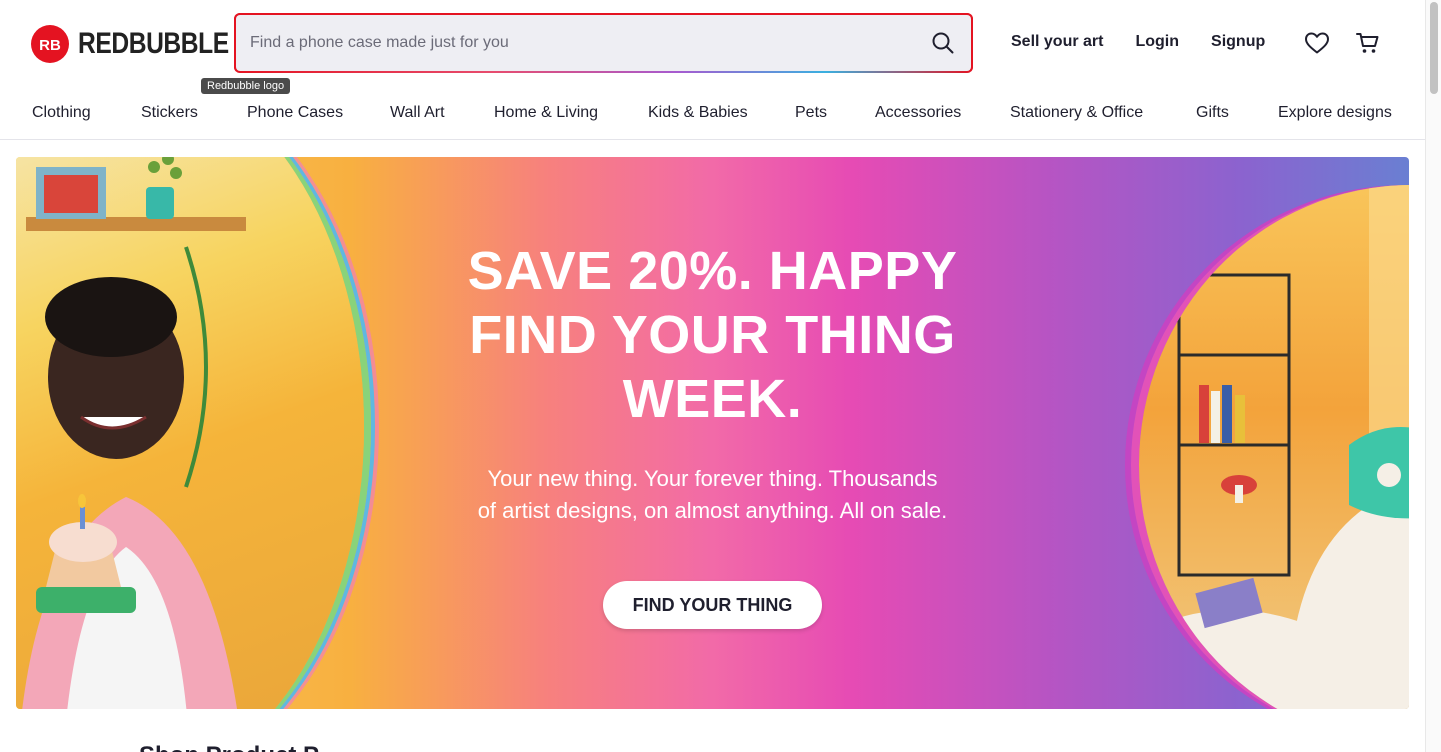  I want to click on category-accessories: Accessories, so click(918, 113).